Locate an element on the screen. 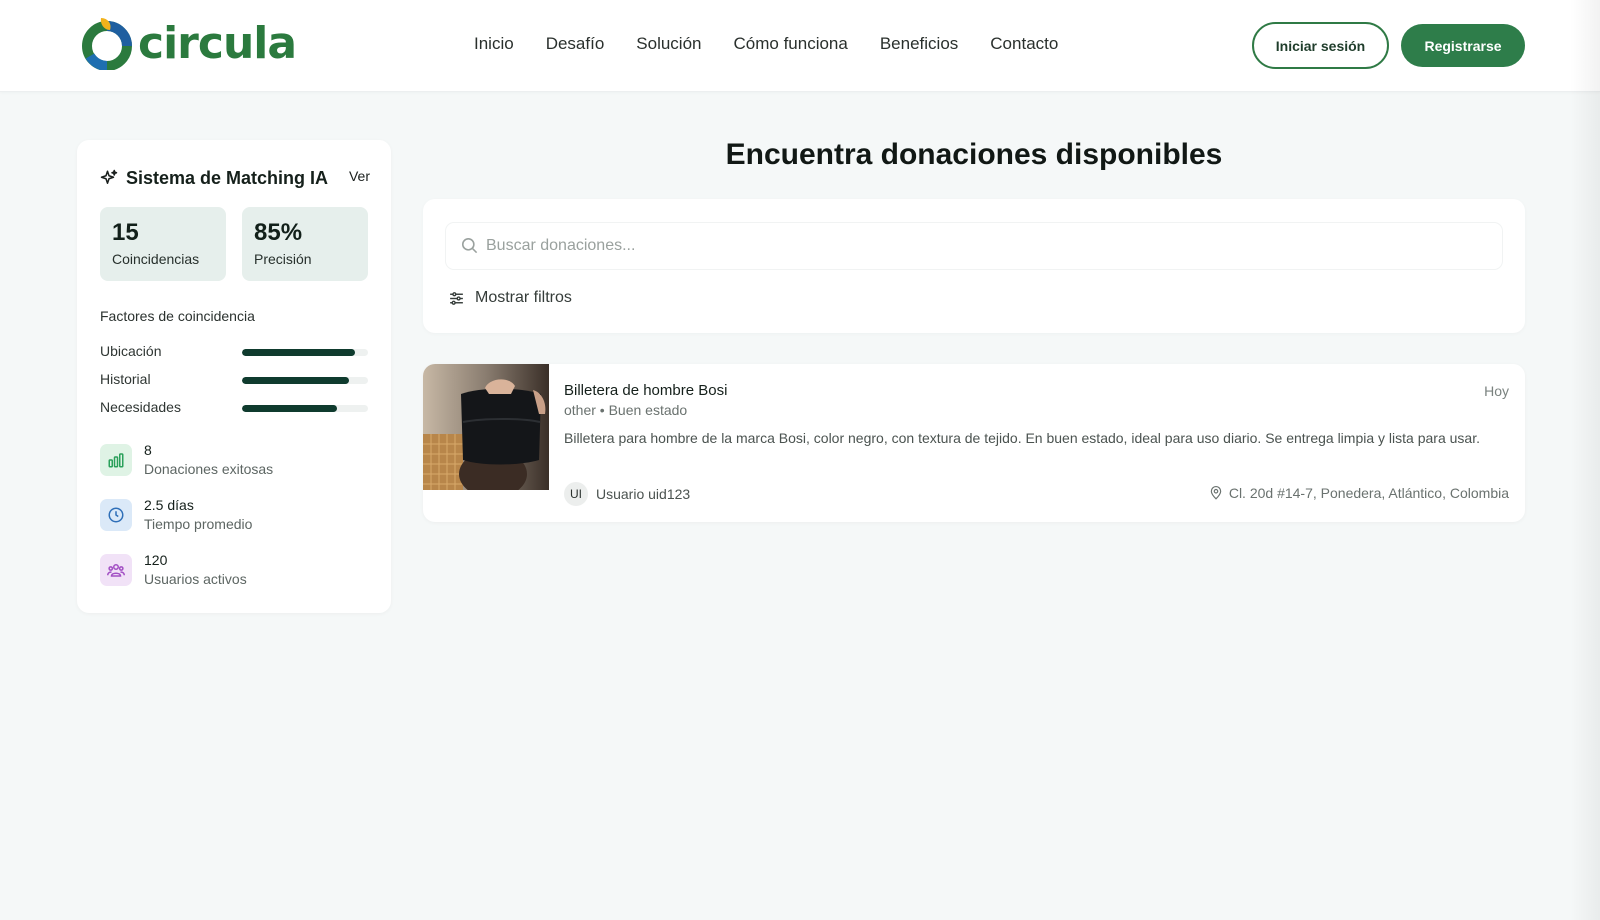 The height and width of the screenshot is (920, 1600). nav-item-inicio: Inicio is located at coordinates (494, 44).